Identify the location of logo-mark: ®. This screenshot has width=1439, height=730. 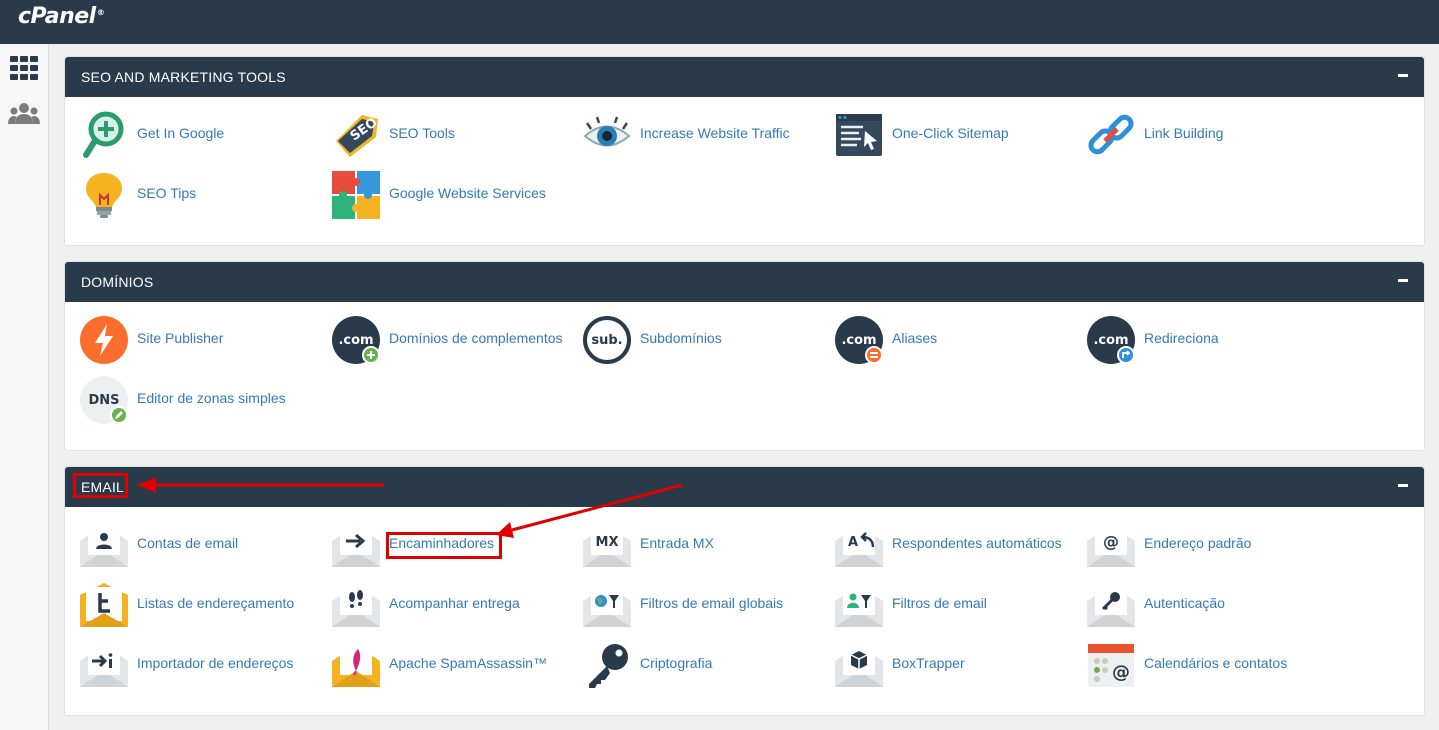
(100, 12).